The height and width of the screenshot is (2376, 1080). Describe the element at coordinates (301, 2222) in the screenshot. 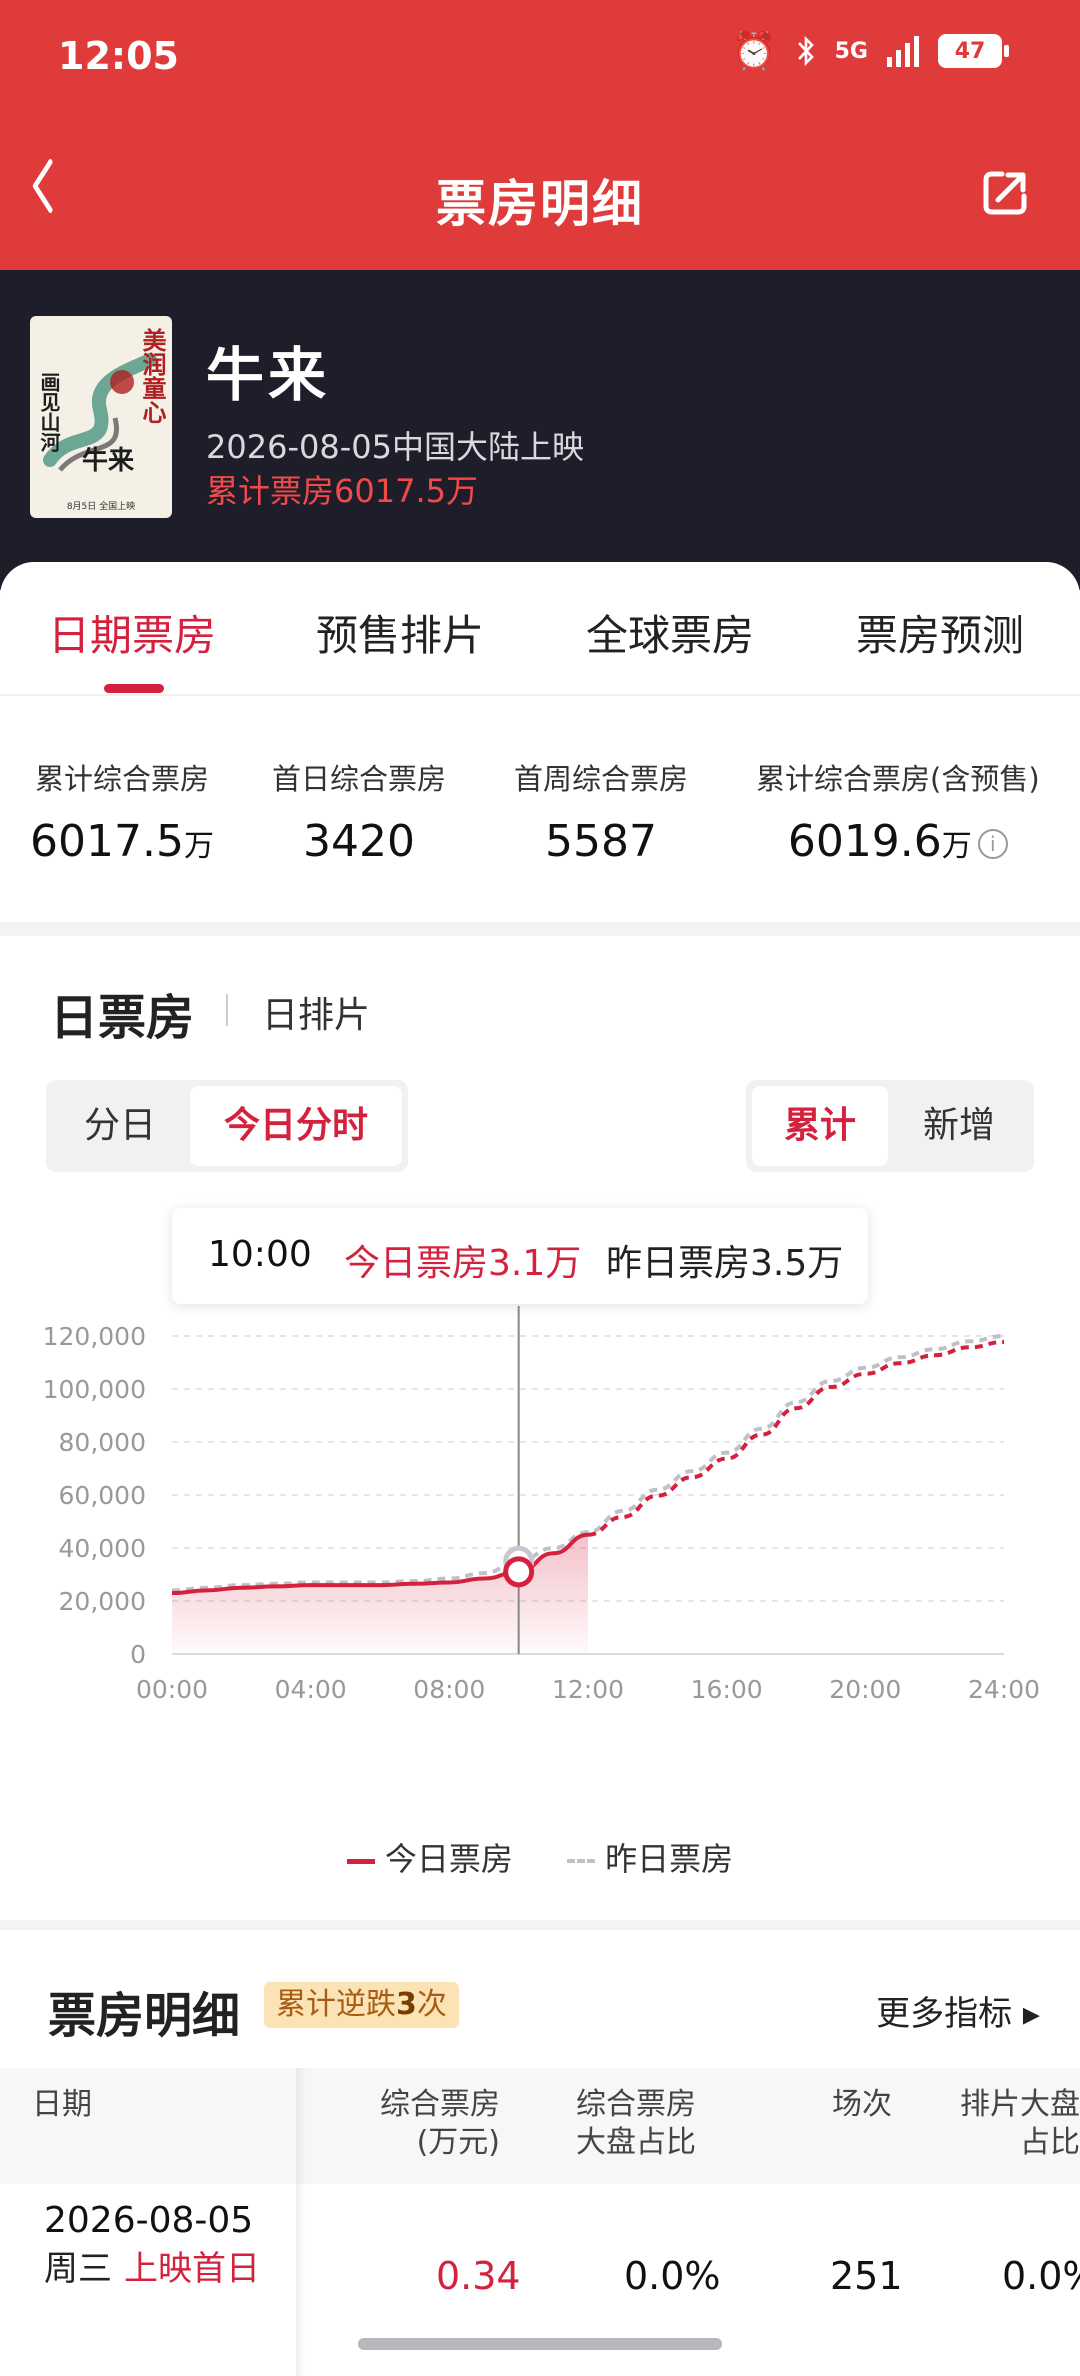

I see `sticky-column-shadow` at that location.